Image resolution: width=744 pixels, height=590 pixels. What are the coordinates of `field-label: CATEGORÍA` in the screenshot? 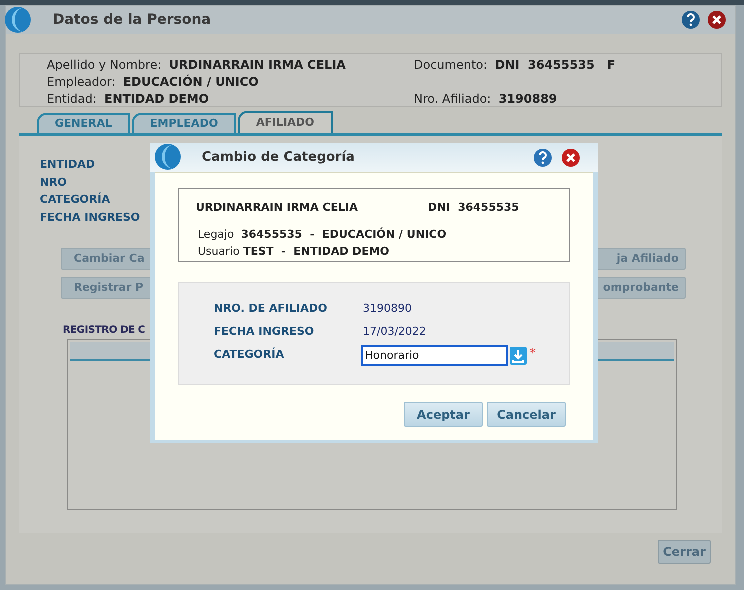 It's located at (75, 200).